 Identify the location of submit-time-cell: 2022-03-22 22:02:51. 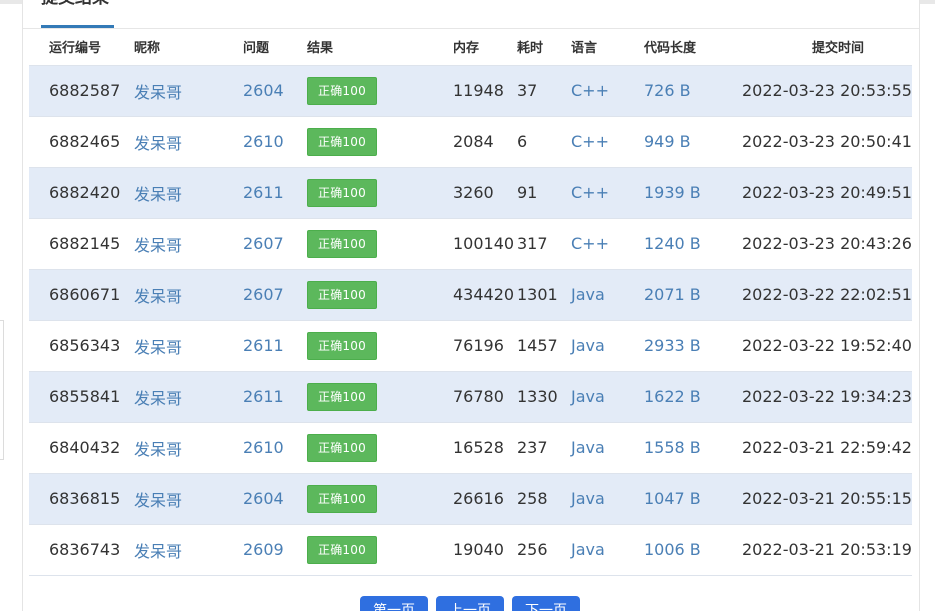
(827, 294).